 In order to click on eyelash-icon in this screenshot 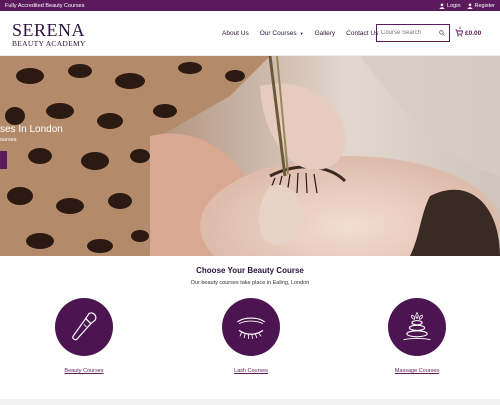, I will do `click(251, 328)`.